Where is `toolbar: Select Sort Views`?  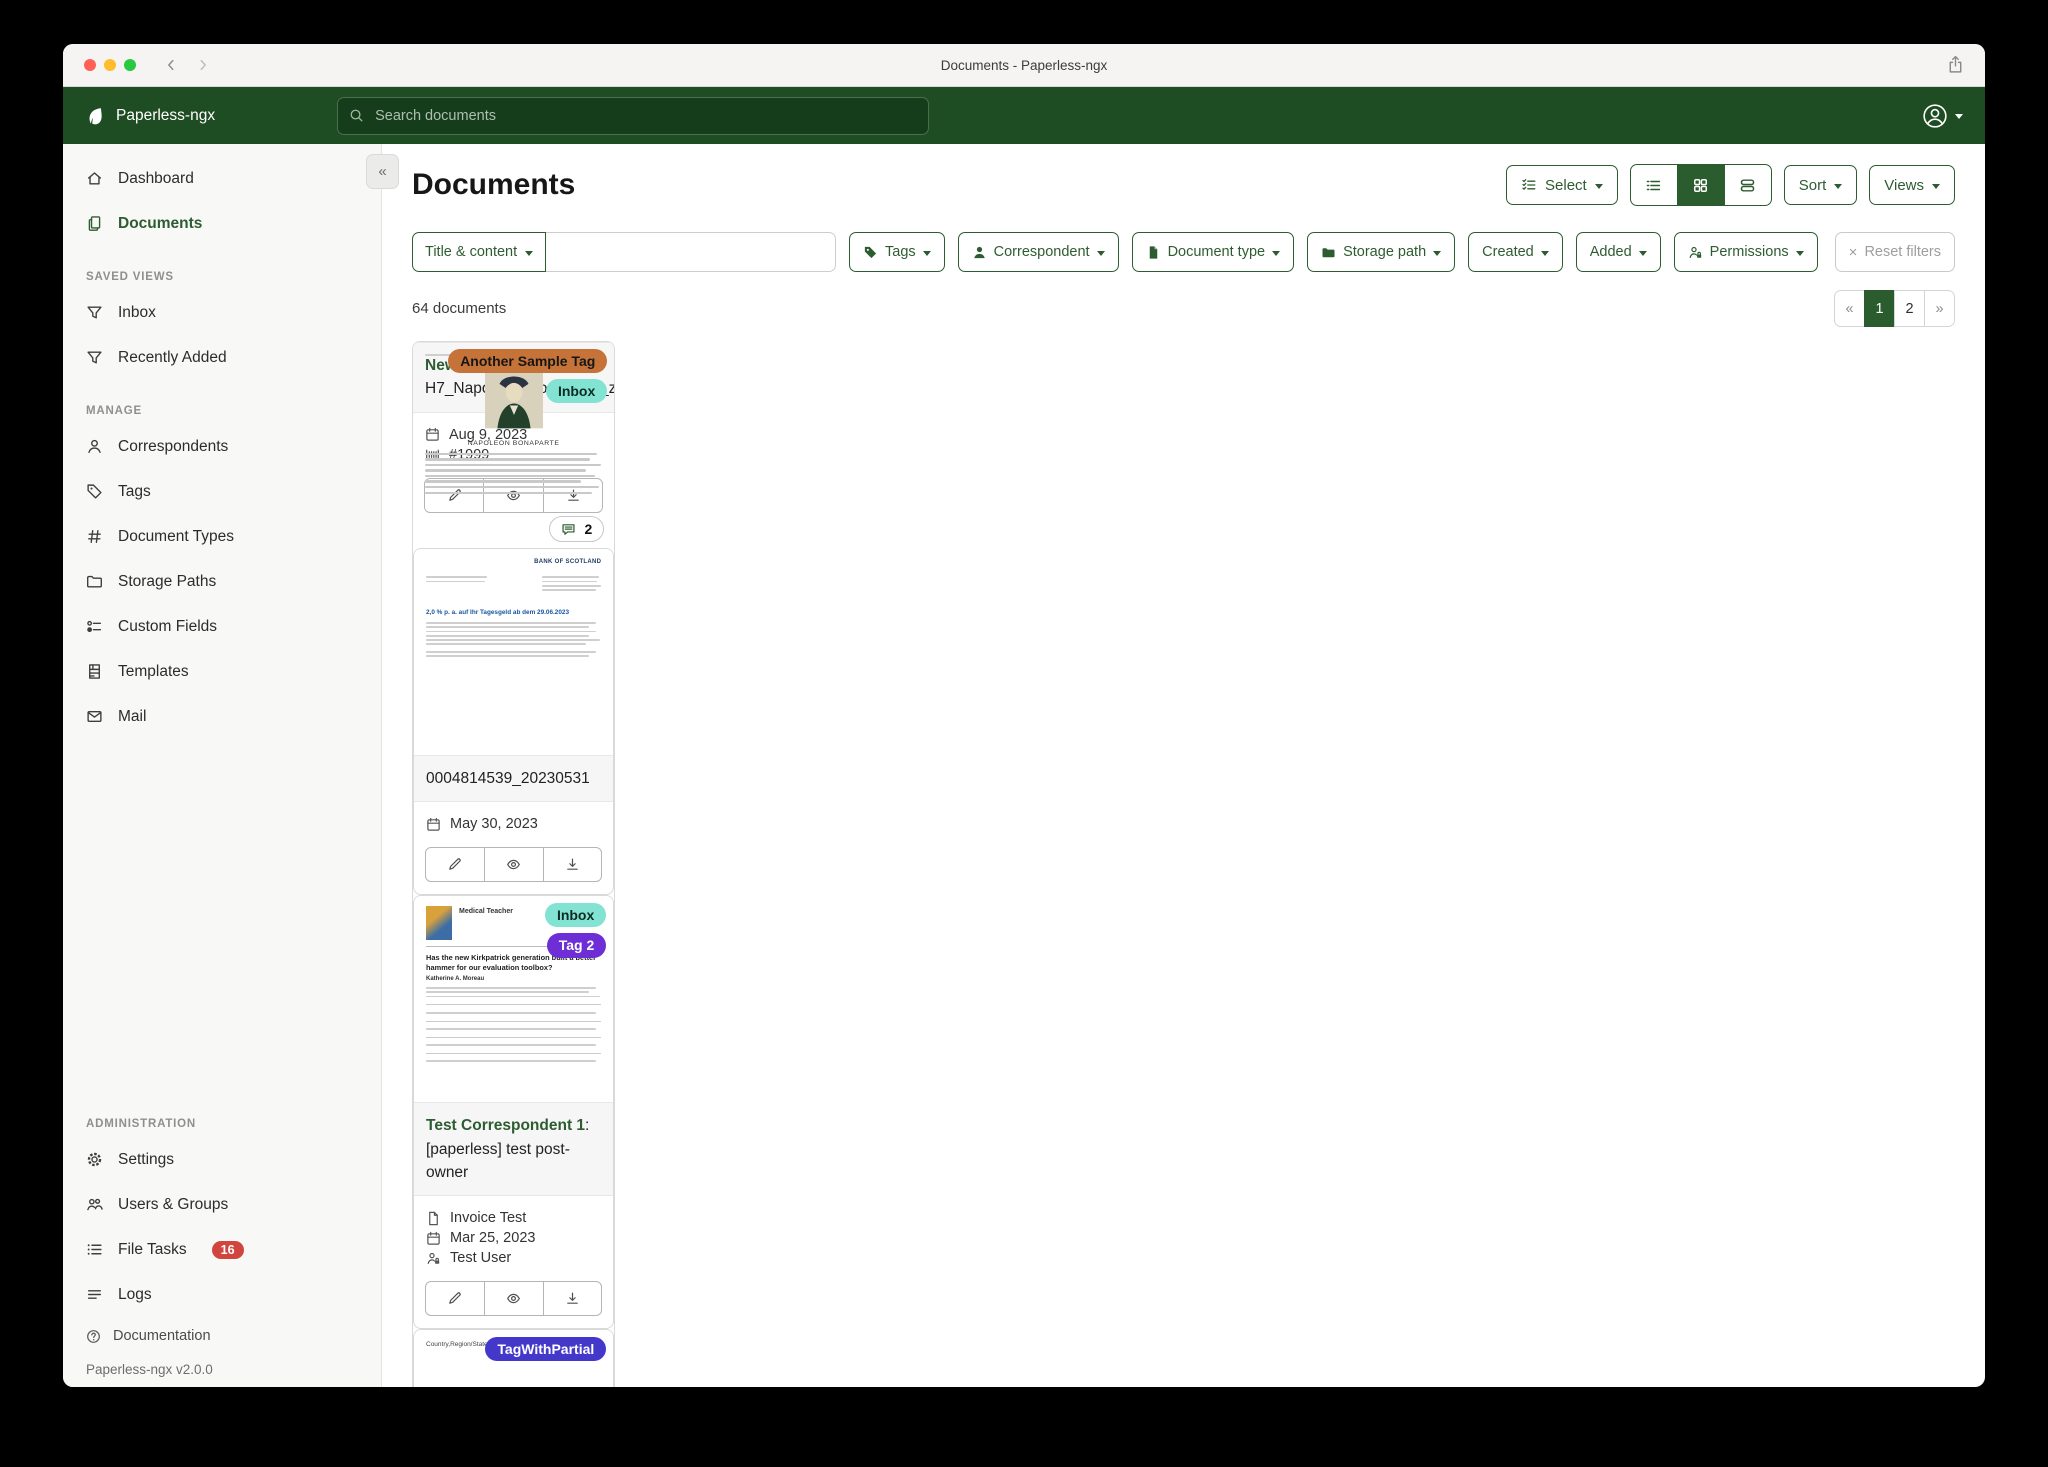
toolbar: Select Sort Views is located at coordinates (1730, 185).